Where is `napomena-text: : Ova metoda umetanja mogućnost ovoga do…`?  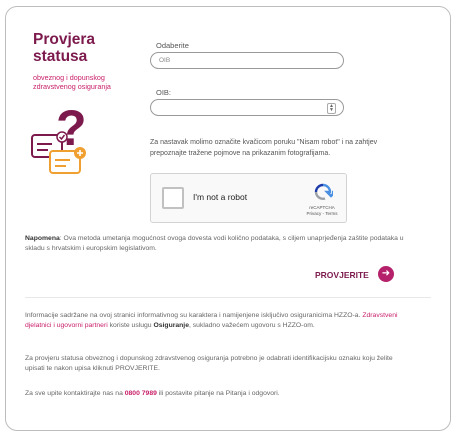 napomena-text: : Ova metoda umetanja mogućnost ovoga do… is located at coordinates (214, 243).